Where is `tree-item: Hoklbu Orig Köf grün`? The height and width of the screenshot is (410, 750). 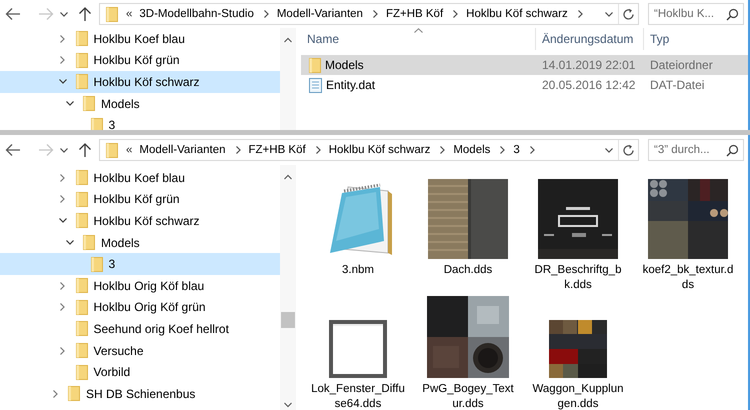
tree-item: Hoklbu Orig Köf grün is located at coordinates (140, 307).